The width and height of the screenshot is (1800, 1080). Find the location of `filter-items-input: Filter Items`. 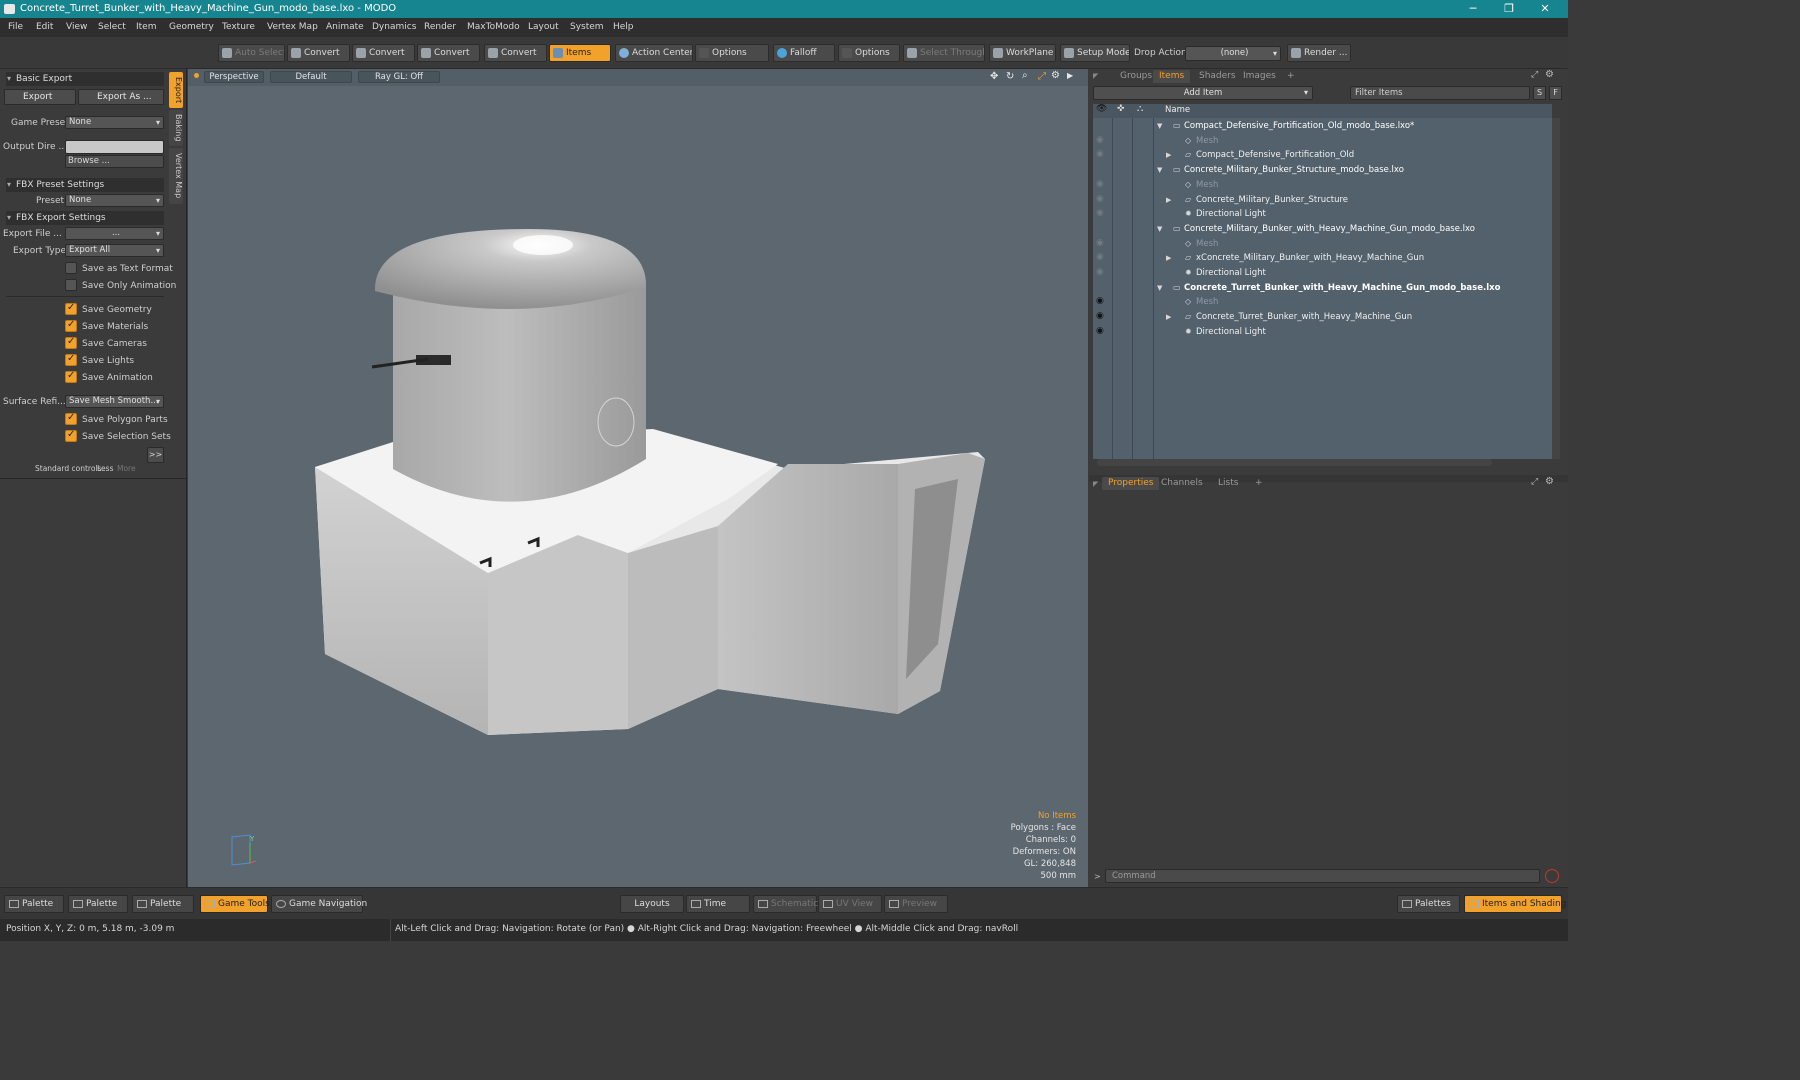

filter-items-input: Filter Items is located at coordinates (1440, 93).